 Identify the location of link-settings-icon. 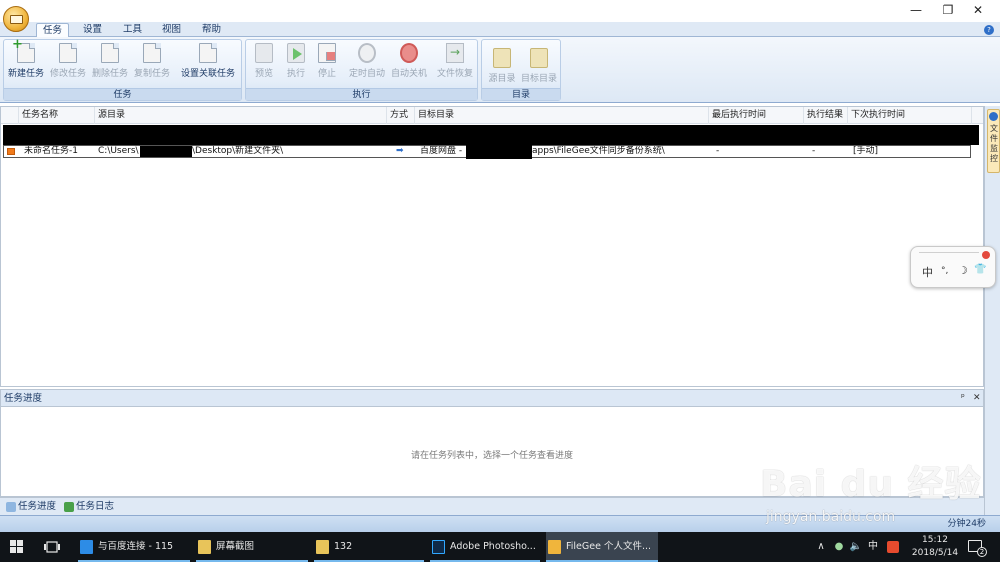
(208, 53).